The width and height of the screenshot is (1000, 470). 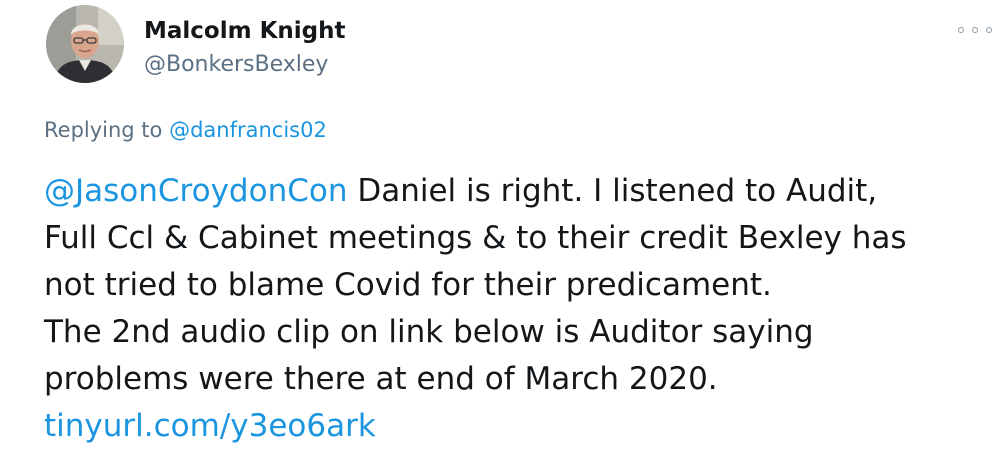 I want to click on tweet-text-segment: Daniel is right. I listened to Audit,, so click(x=612, y=191).